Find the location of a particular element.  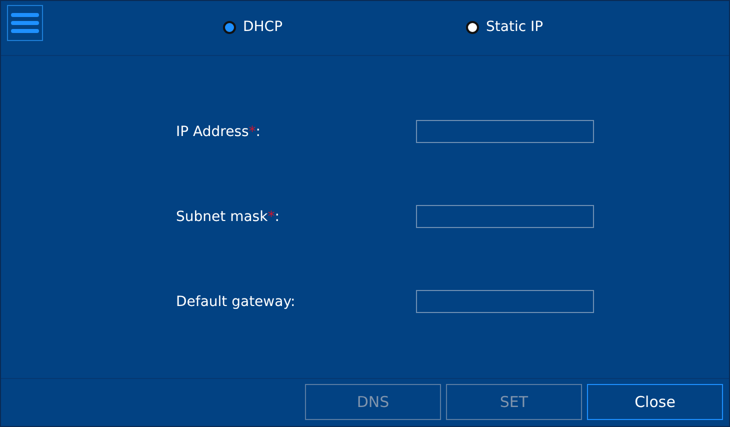

radio-label: DHCP is located at coordinates (263, 27).